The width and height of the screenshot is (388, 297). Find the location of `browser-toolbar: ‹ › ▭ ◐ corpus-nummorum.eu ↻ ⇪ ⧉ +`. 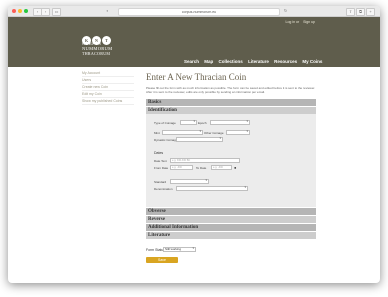

browser-toolbar: ‹ › ▭ ◐ corpus-nummorum.eu ↻ ⇪ ⧉ + is located at coordinates (194, 11).